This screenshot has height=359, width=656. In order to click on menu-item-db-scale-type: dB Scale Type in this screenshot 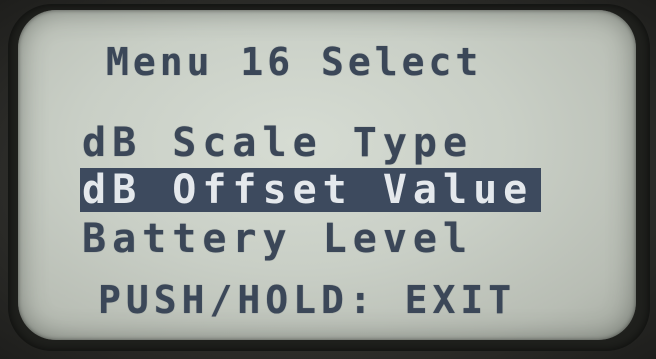, I will do `click(277, 143)`.